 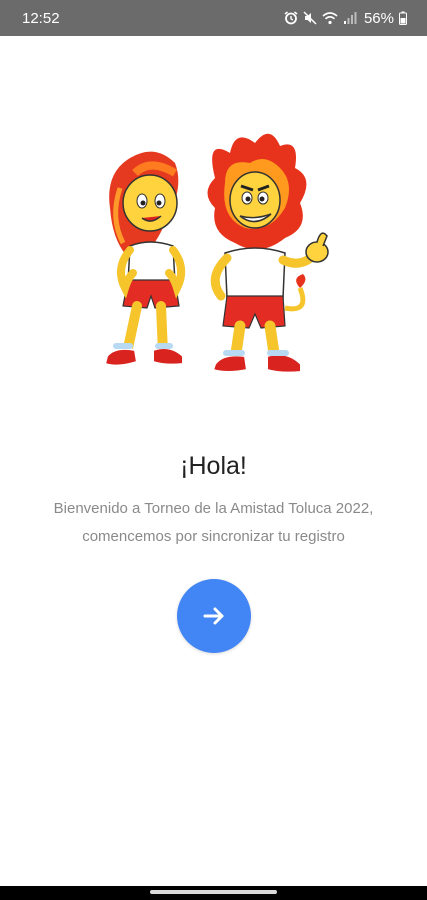 I want to click on battery-icon, so click(x=403, y=18).